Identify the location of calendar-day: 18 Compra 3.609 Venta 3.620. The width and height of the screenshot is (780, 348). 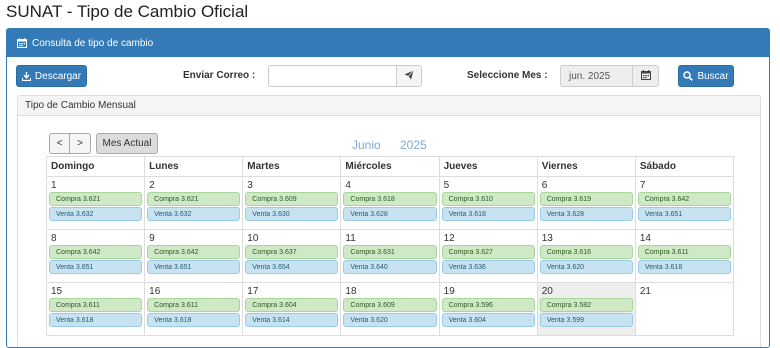
(390, 309).